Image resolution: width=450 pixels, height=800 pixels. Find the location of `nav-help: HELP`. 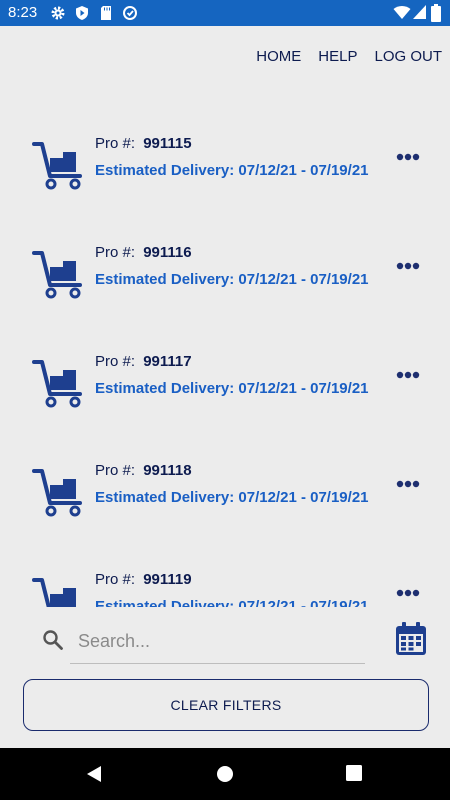

nav-help: HELP is located at coordinates (337, 56).